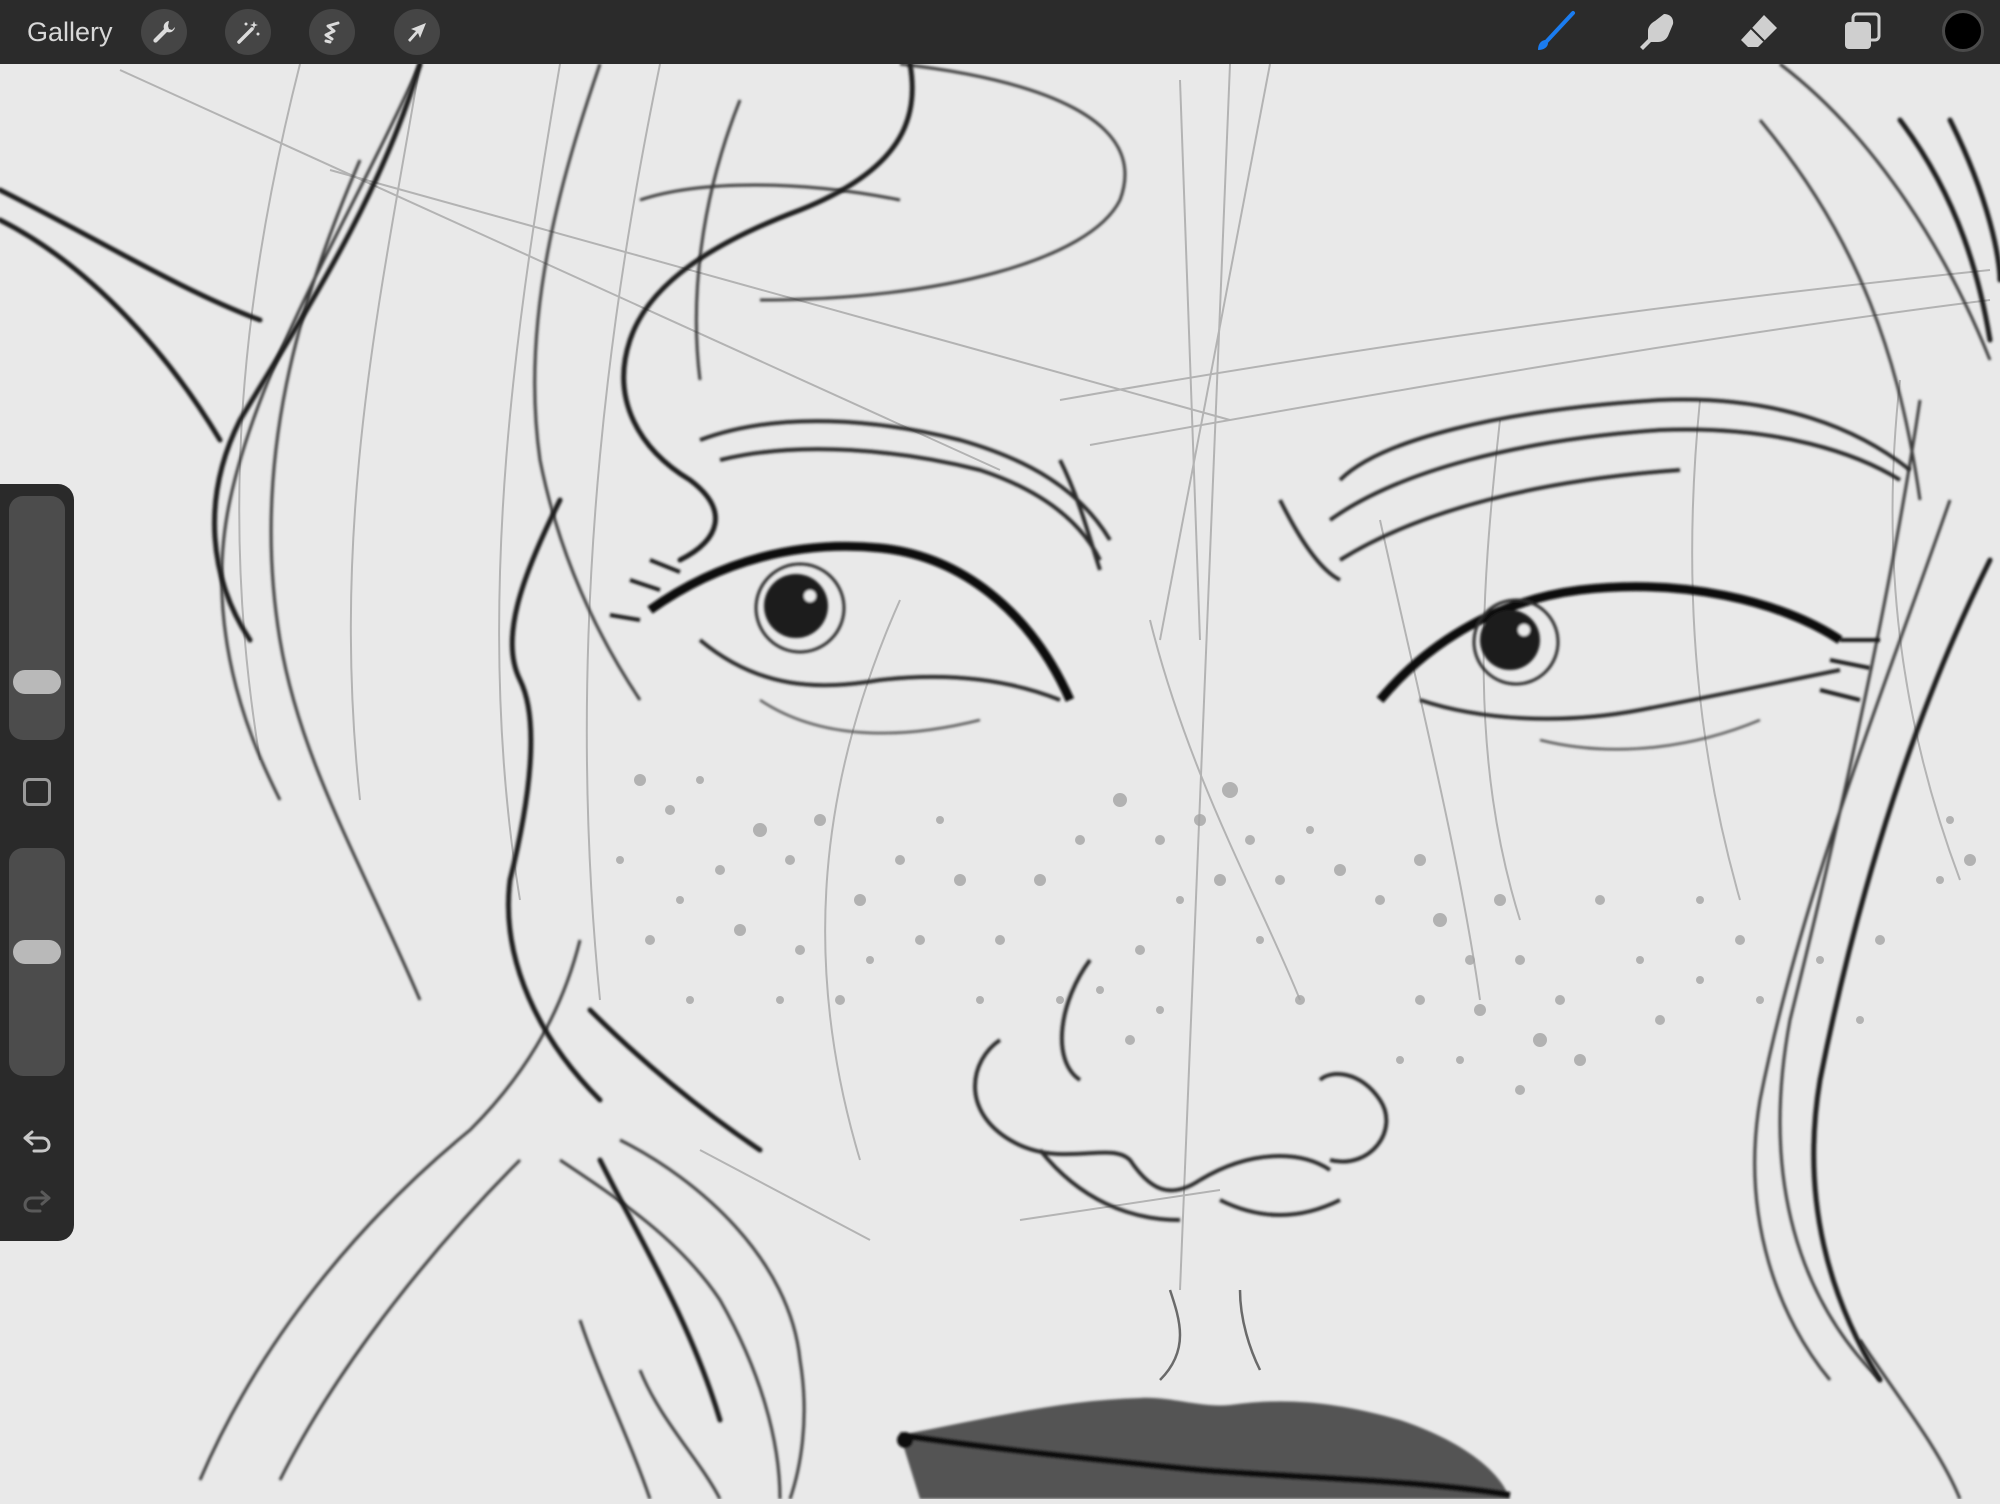  I want to click on smudge-finger-icon, so click(1657, 32).